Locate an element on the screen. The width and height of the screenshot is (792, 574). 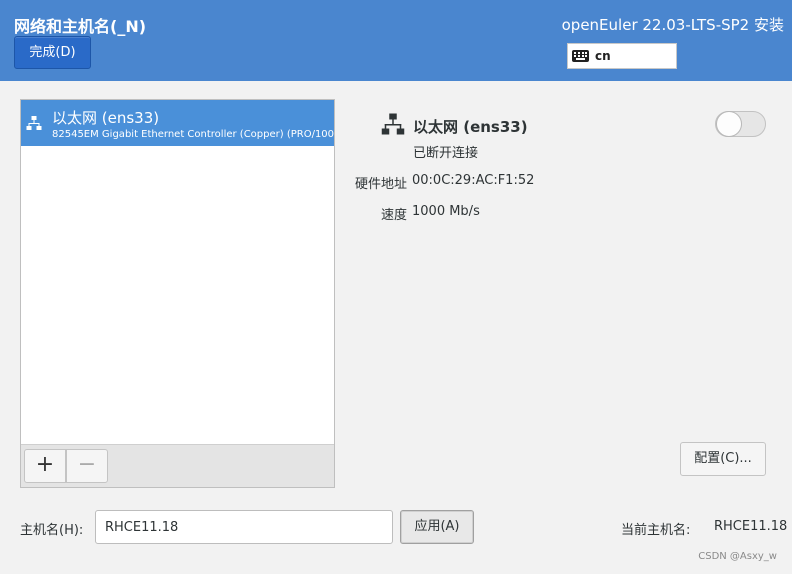
product-title: openEuler 22.03-LTS-SP2 安装 is located at coordinates (672, 25).